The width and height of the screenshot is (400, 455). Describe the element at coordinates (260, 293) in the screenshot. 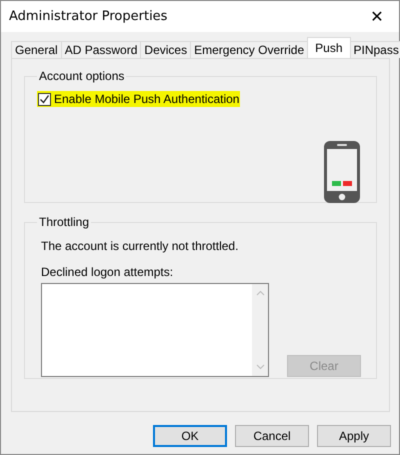

I see `scroll-up-icon` at that location.